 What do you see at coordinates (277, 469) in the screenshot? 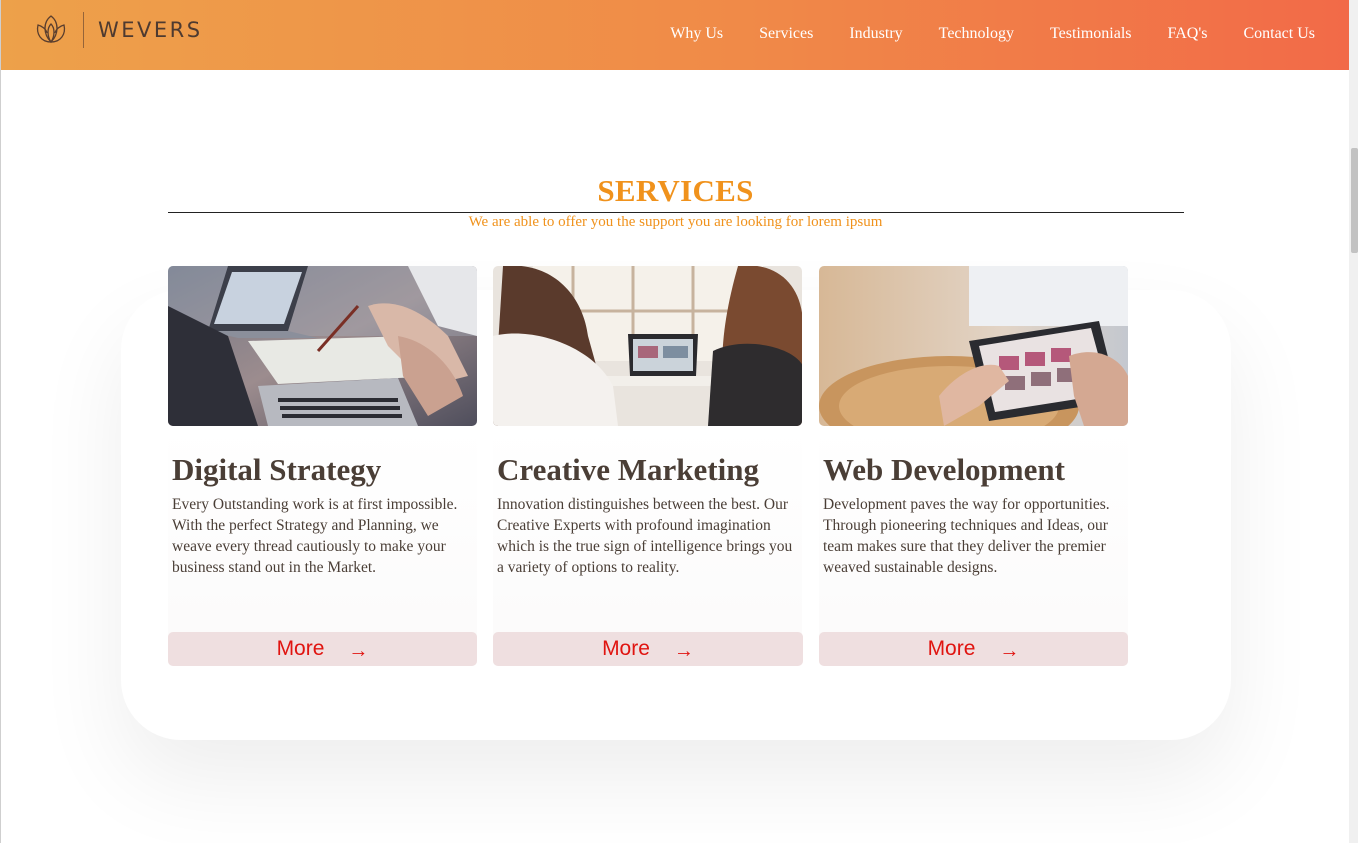
I see `card-title: Digital Strategy` at bounding box center [277, 469].